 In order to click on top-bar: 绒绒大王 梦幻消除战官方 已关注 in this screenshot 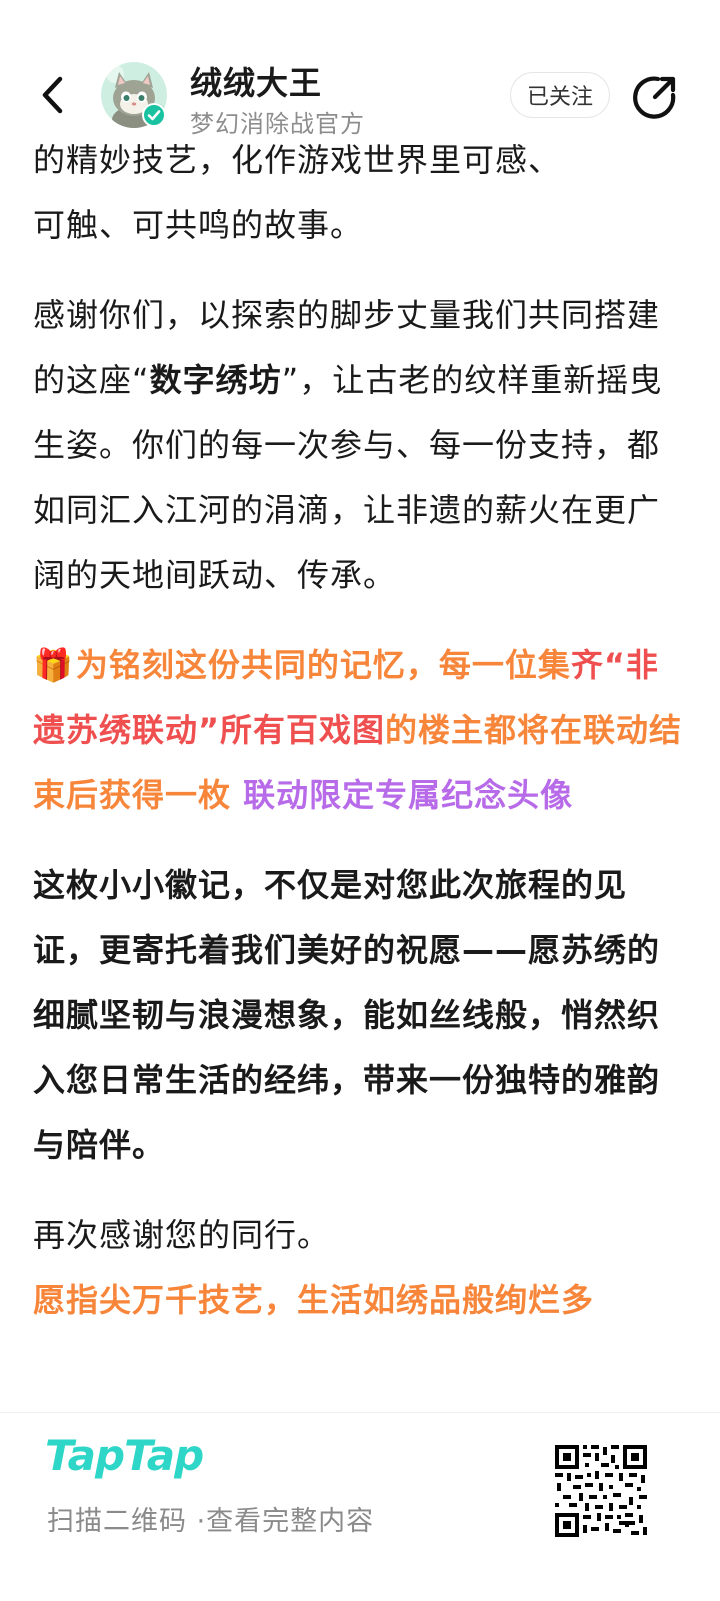, I will do `click(360, 75)`.